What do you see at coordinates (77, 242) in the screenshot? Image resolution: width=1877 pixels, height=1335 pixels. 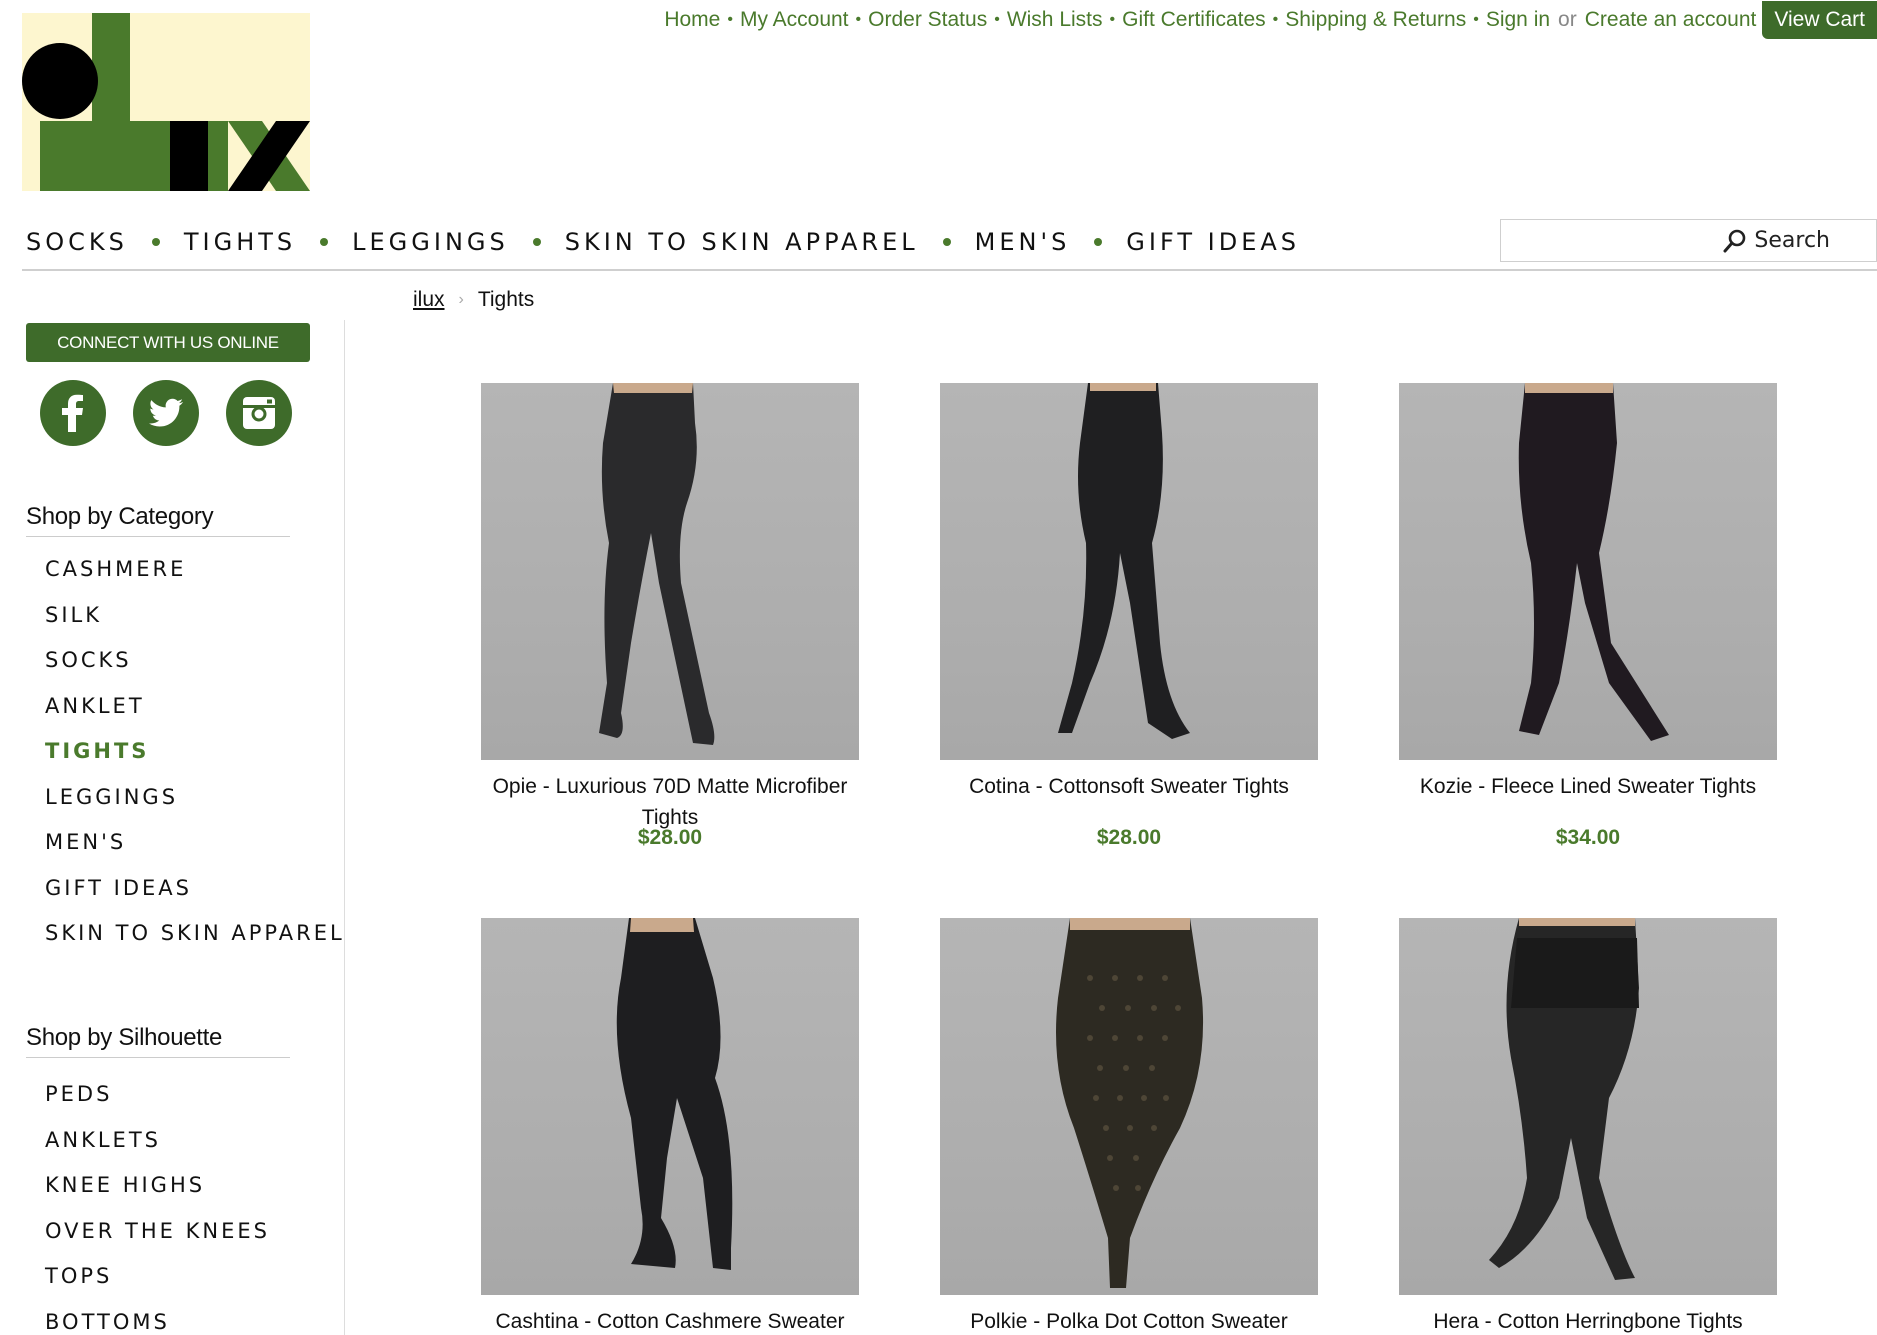 I see `nav-socks: SOCKS` at bounding box center [77, 242].